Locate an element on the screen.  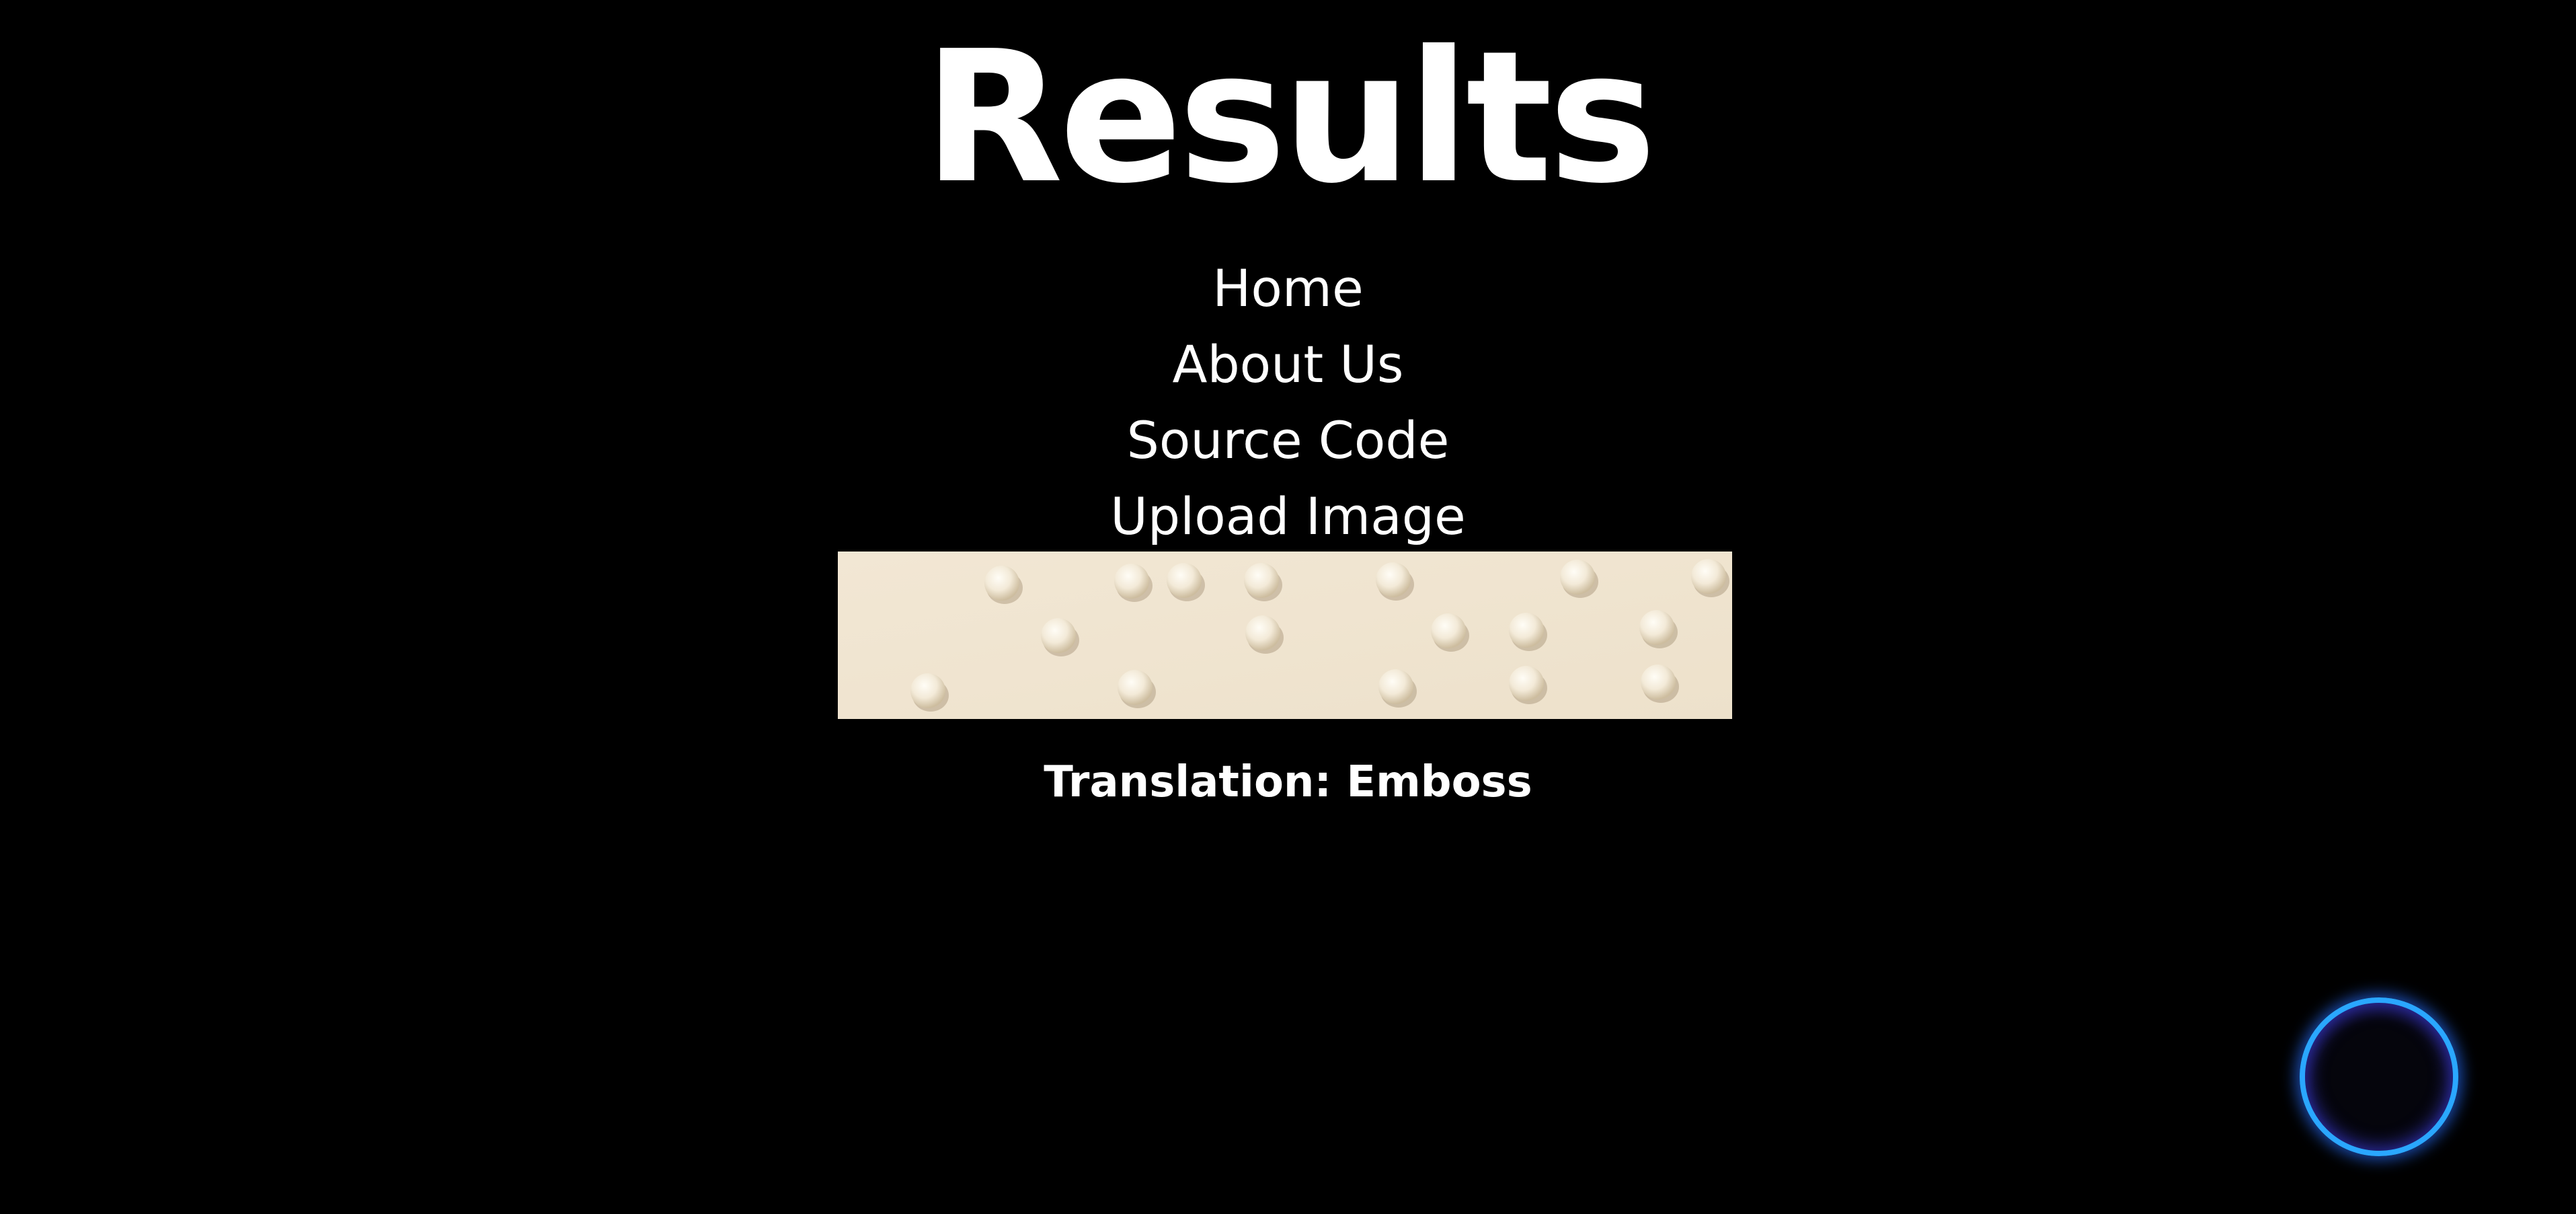
nav-link-upload-image: Upload Image is located at coordinates (1288, 516).